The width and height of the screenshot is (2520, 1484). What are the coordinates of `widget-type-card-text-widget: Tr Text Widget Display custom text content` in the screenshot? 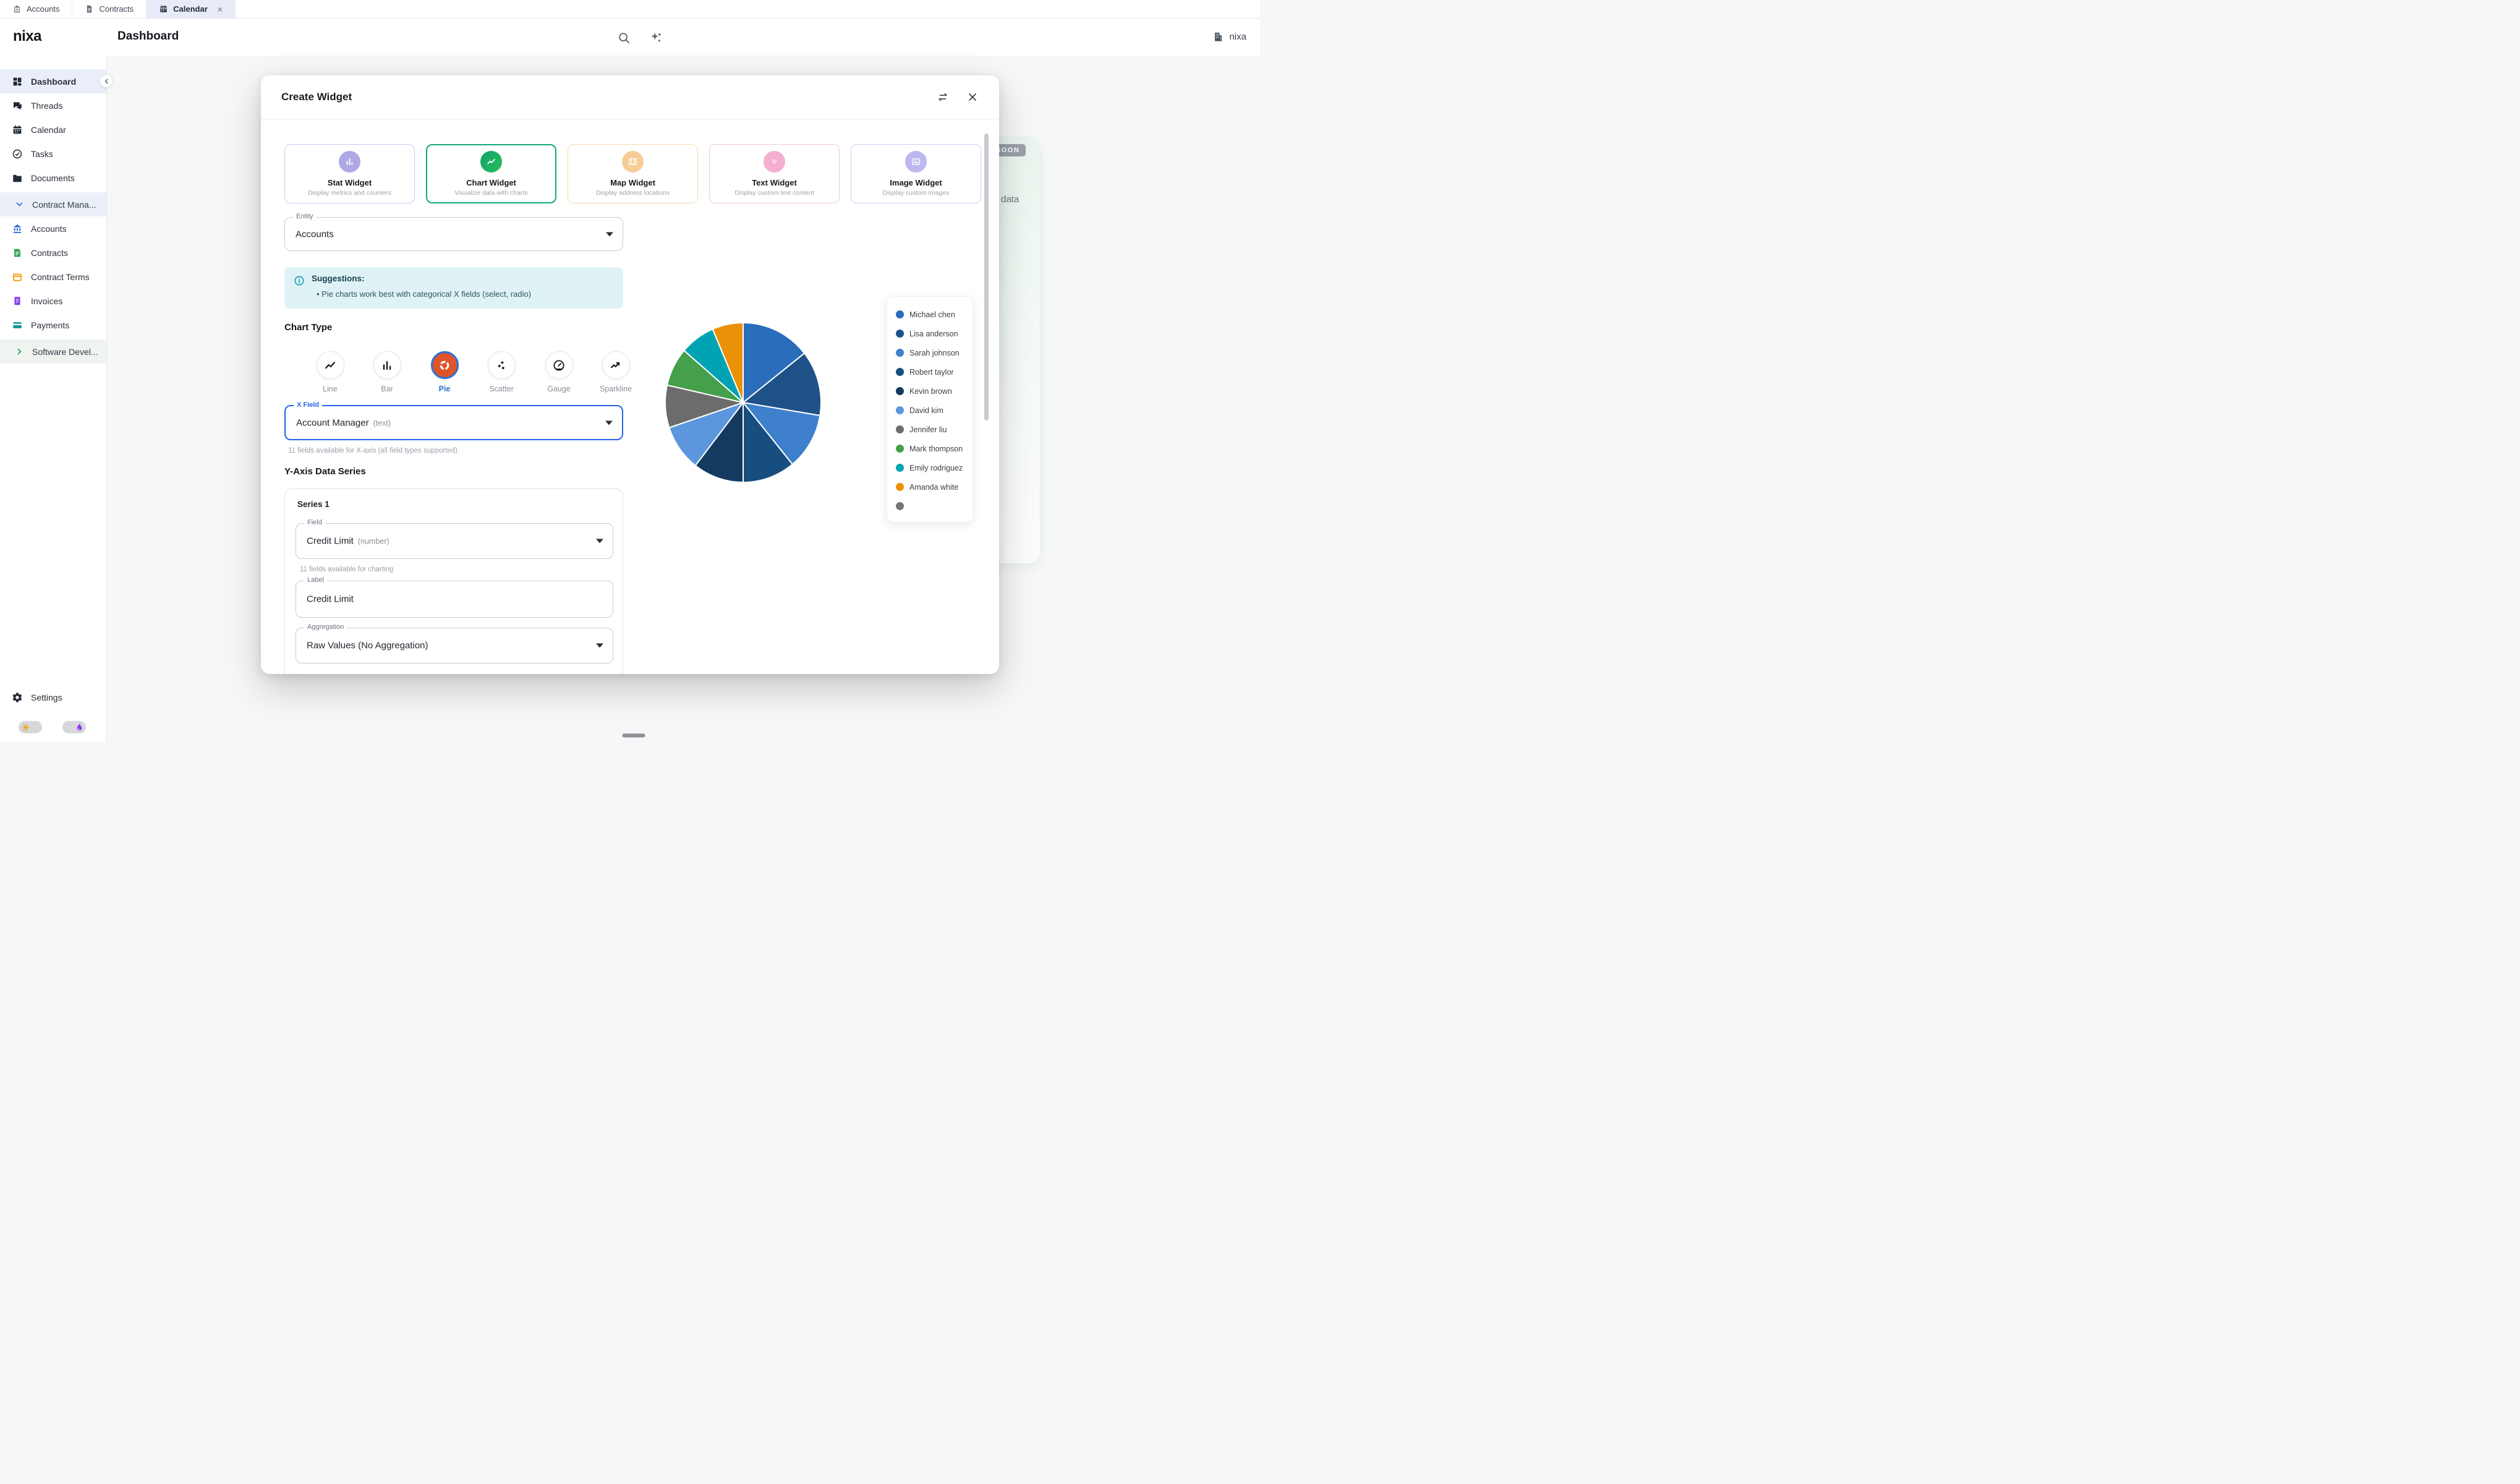 It's located at (774, 173).